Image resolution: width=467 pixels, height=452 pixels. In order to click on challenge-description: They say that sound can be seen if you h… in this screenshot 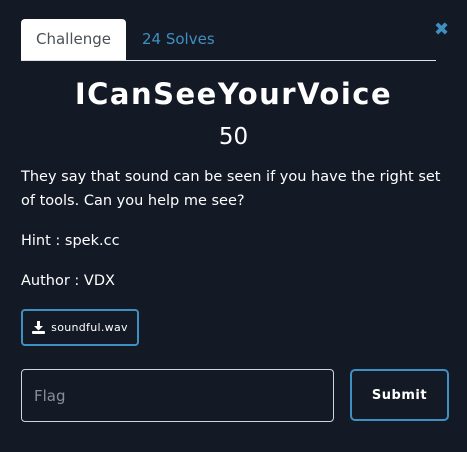, I will do `click(231, 189)`.